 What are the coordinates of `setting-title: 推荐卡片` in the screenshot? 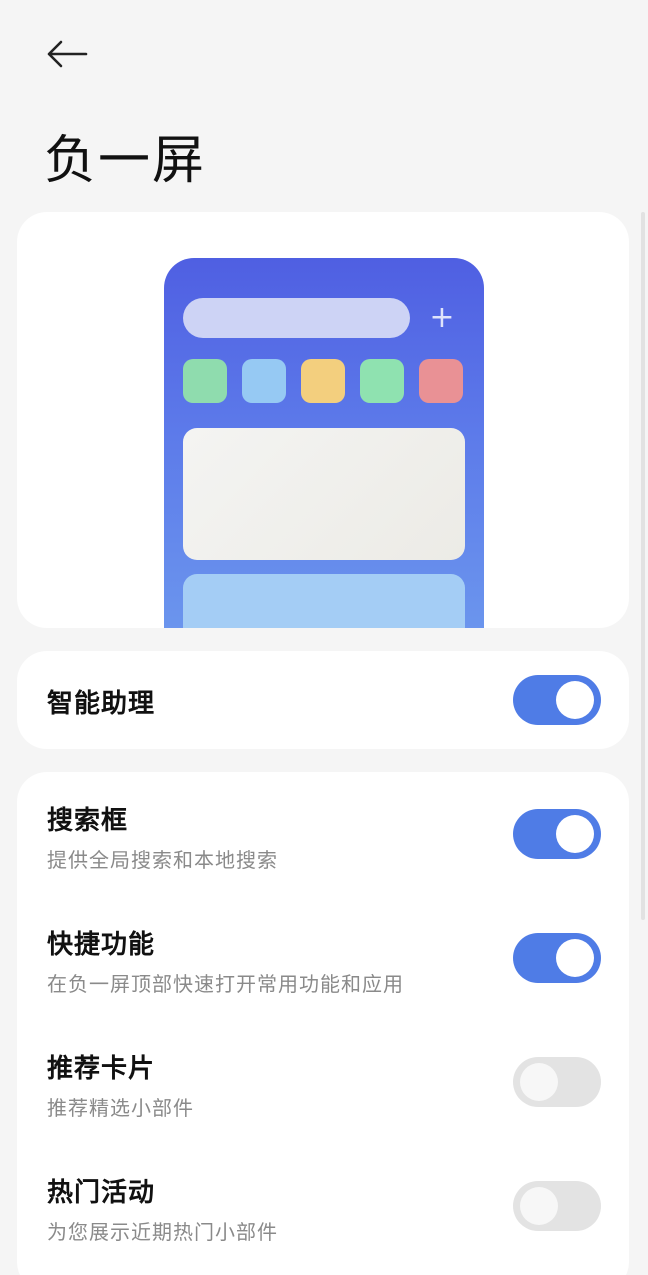 It's located at (101, 1069).